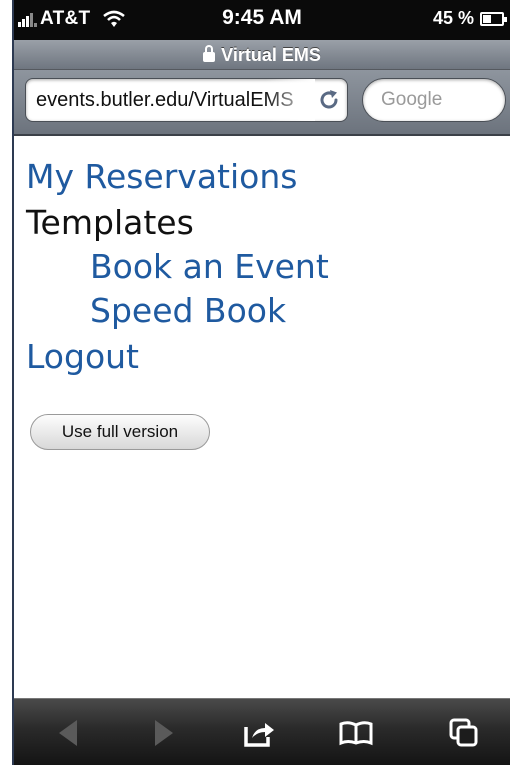  I want to click on share-button, so click(260, 732).